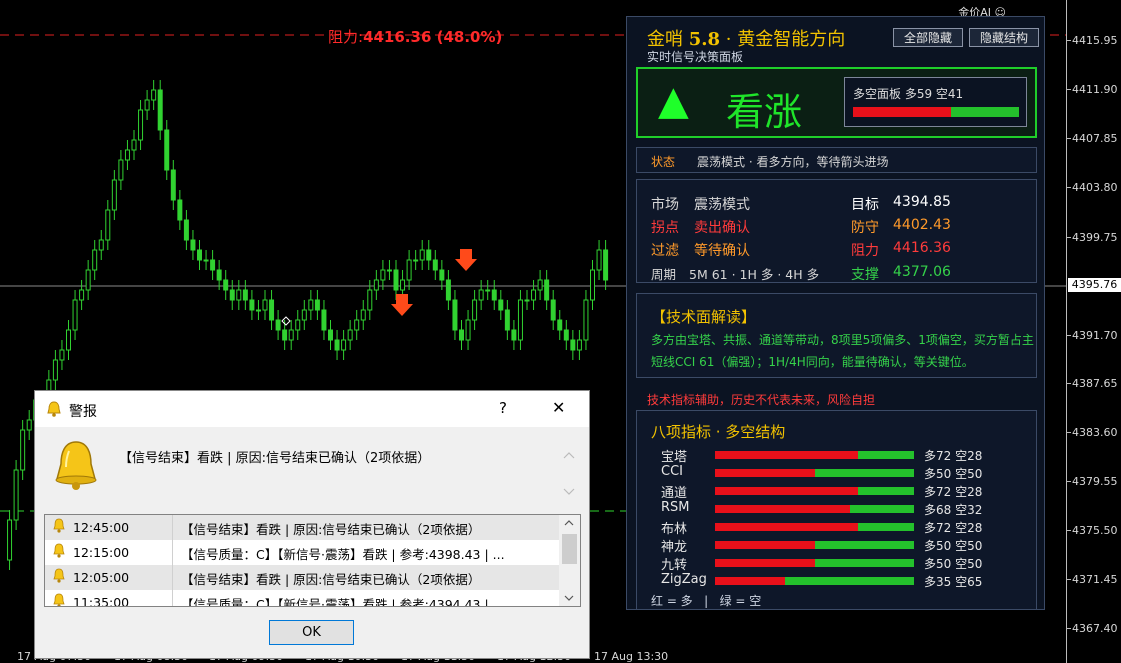 The height and width of the screenshot is (663, 1121). I want to click on hide-structure-button: 隐藏结构, so click(1004, 37).